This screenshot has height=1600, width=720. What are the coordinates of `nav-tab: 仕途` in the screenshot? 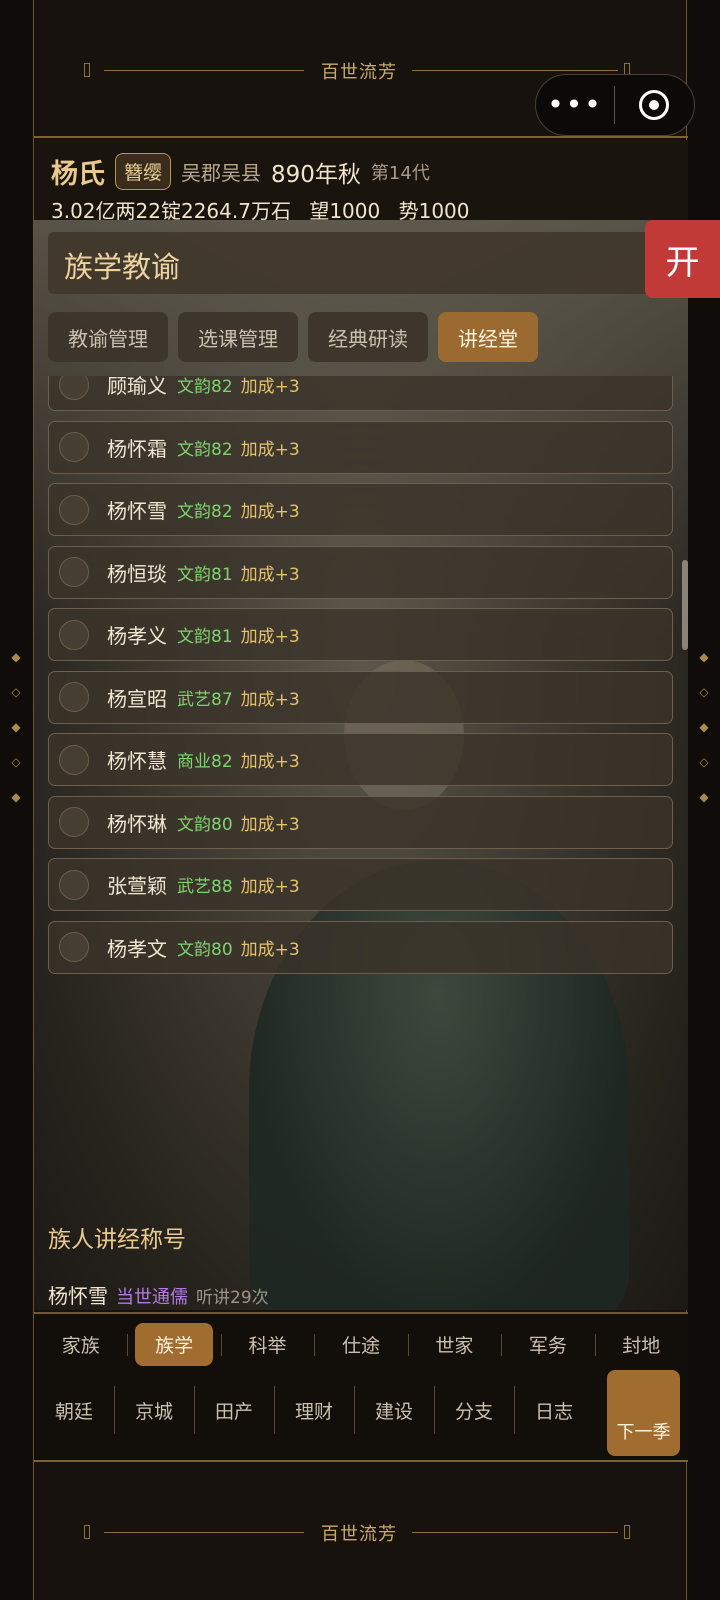 It's located at (360, 1344).